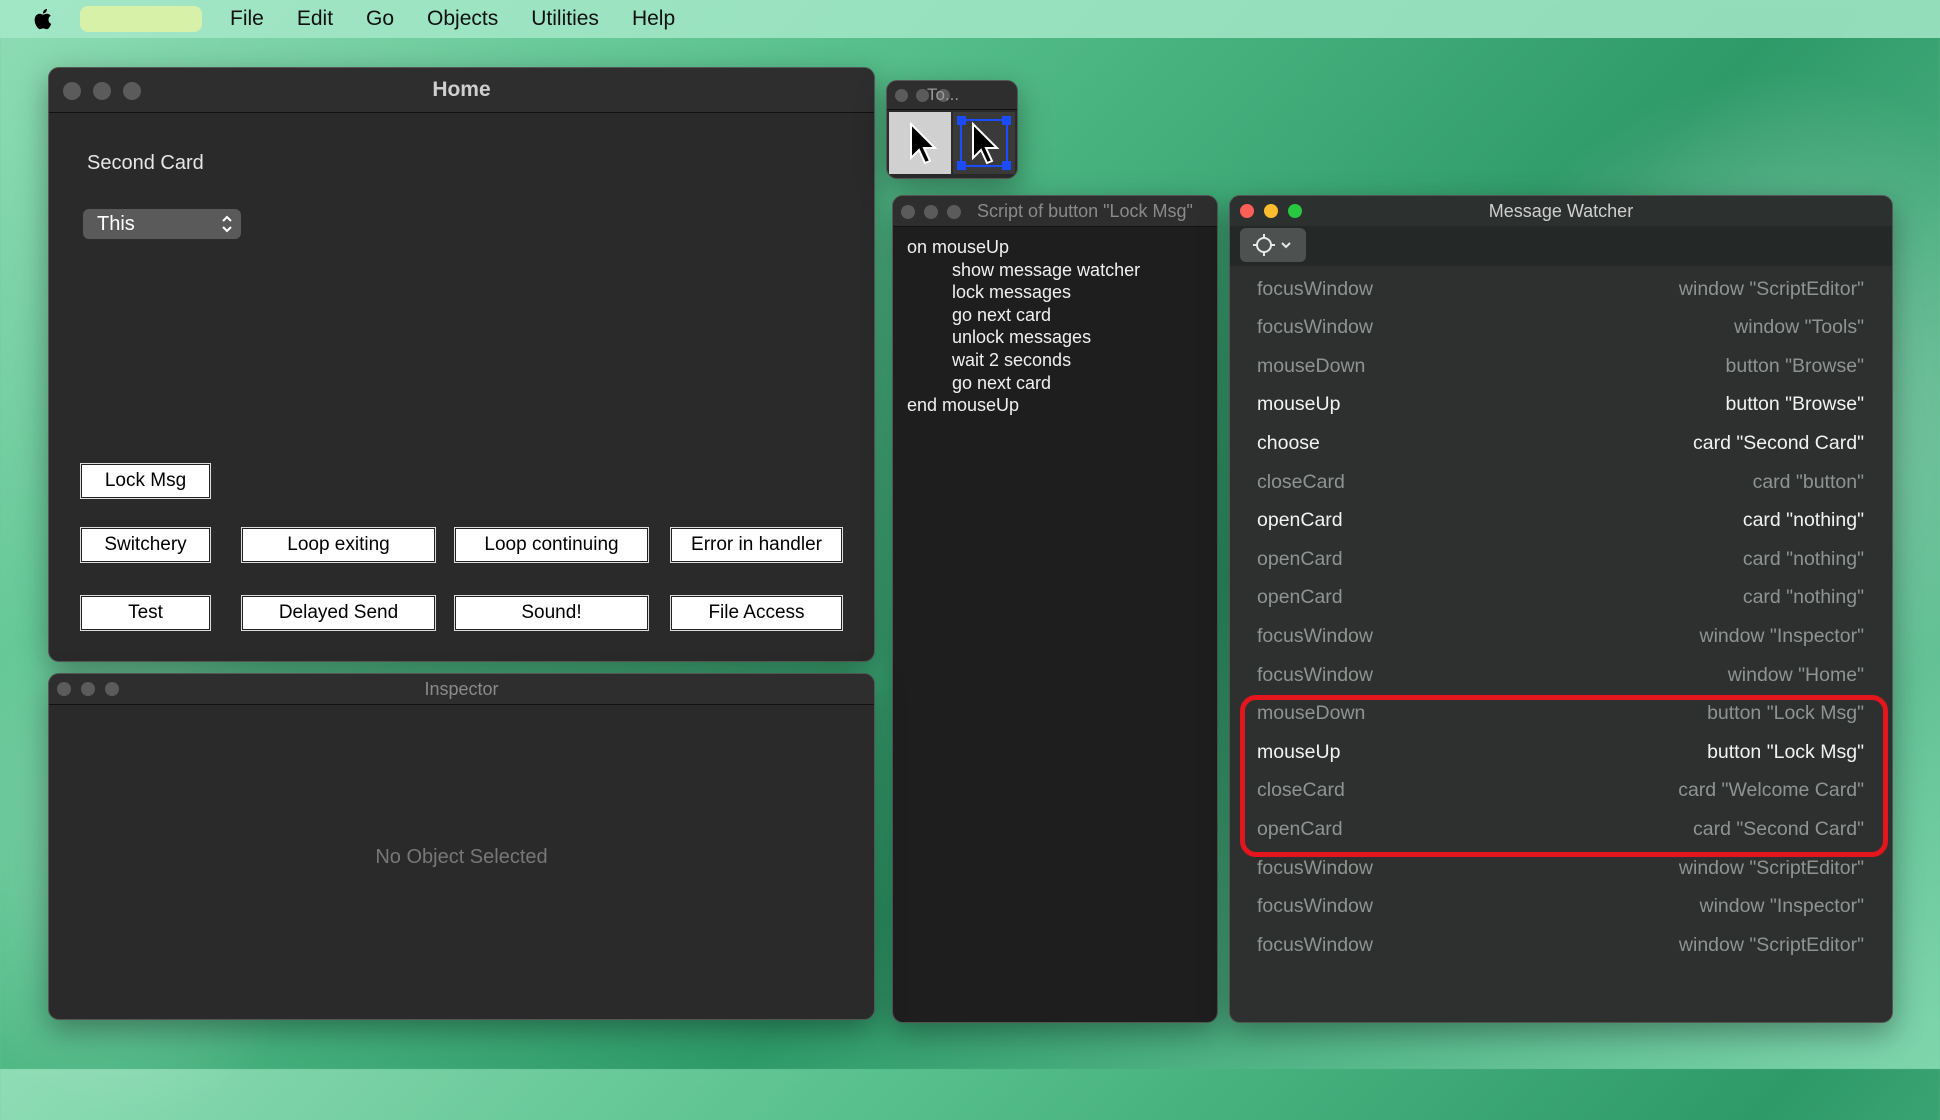 This screenshot has width=1940, height=1120. Describe the element at coordinates (145, 545) in the screenshot. I see `switchery-button: Switchery` at that location.